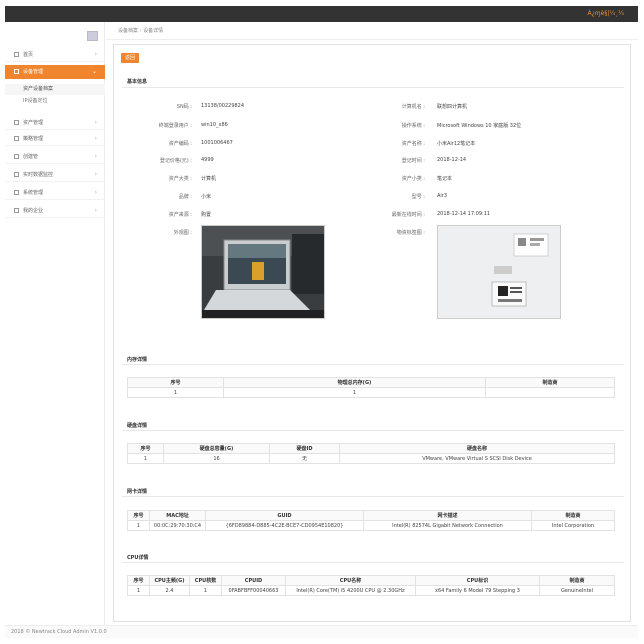  I want to click on sidebar-subitem-ip-locate: IP设备定位, so click(55, 101).